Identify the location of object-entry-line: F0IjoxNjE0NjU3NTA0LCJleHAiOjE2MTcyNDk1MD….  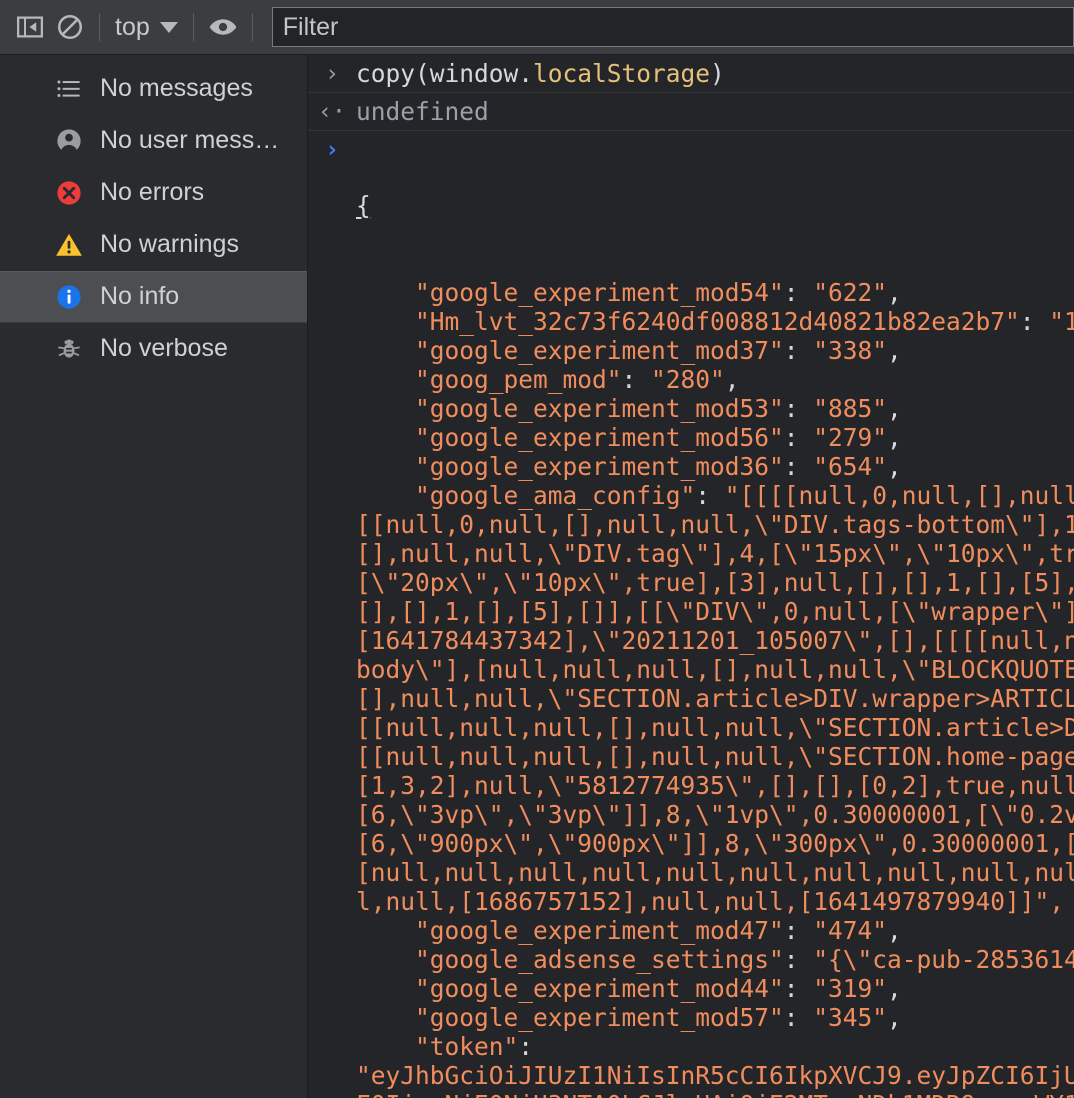
(715, 1094).